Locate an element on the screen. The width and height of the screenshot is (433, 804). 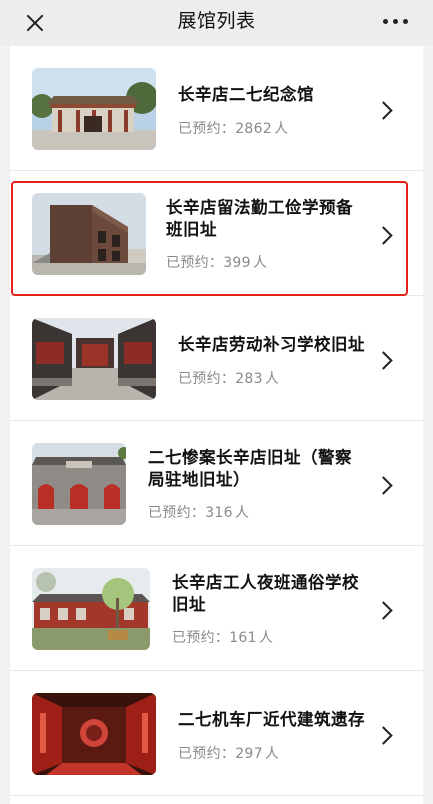
venue-item: 长辛店工人夜班通俗学校旧址 已预约：161 人 is located at coordinates (216, 608).